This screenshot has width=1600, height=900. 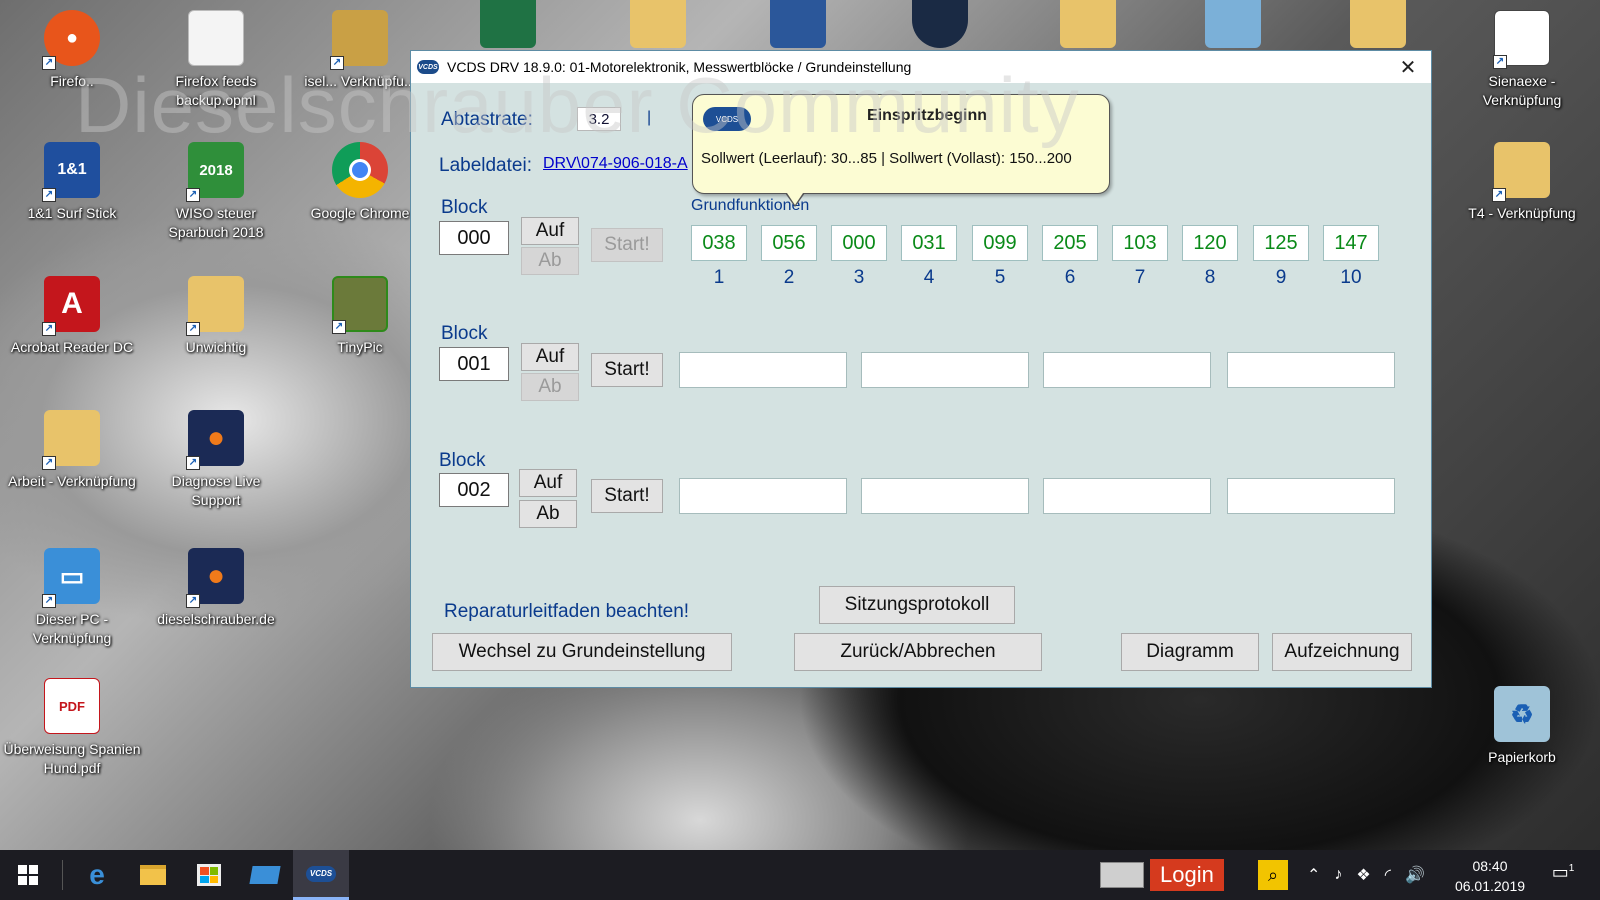 What do you see at coordinates (929, 277) in the screenshot?
I see `value-index: 4` at bounding box center [929, 277].